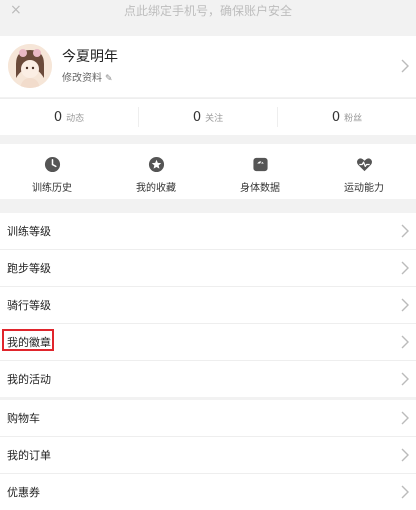 The height and width of the screenshot is (510, 416). What do you see at coordinates (109, 79) in the screenshot?
I see `edit-icon: ✎` at bounding box center [109, 79].